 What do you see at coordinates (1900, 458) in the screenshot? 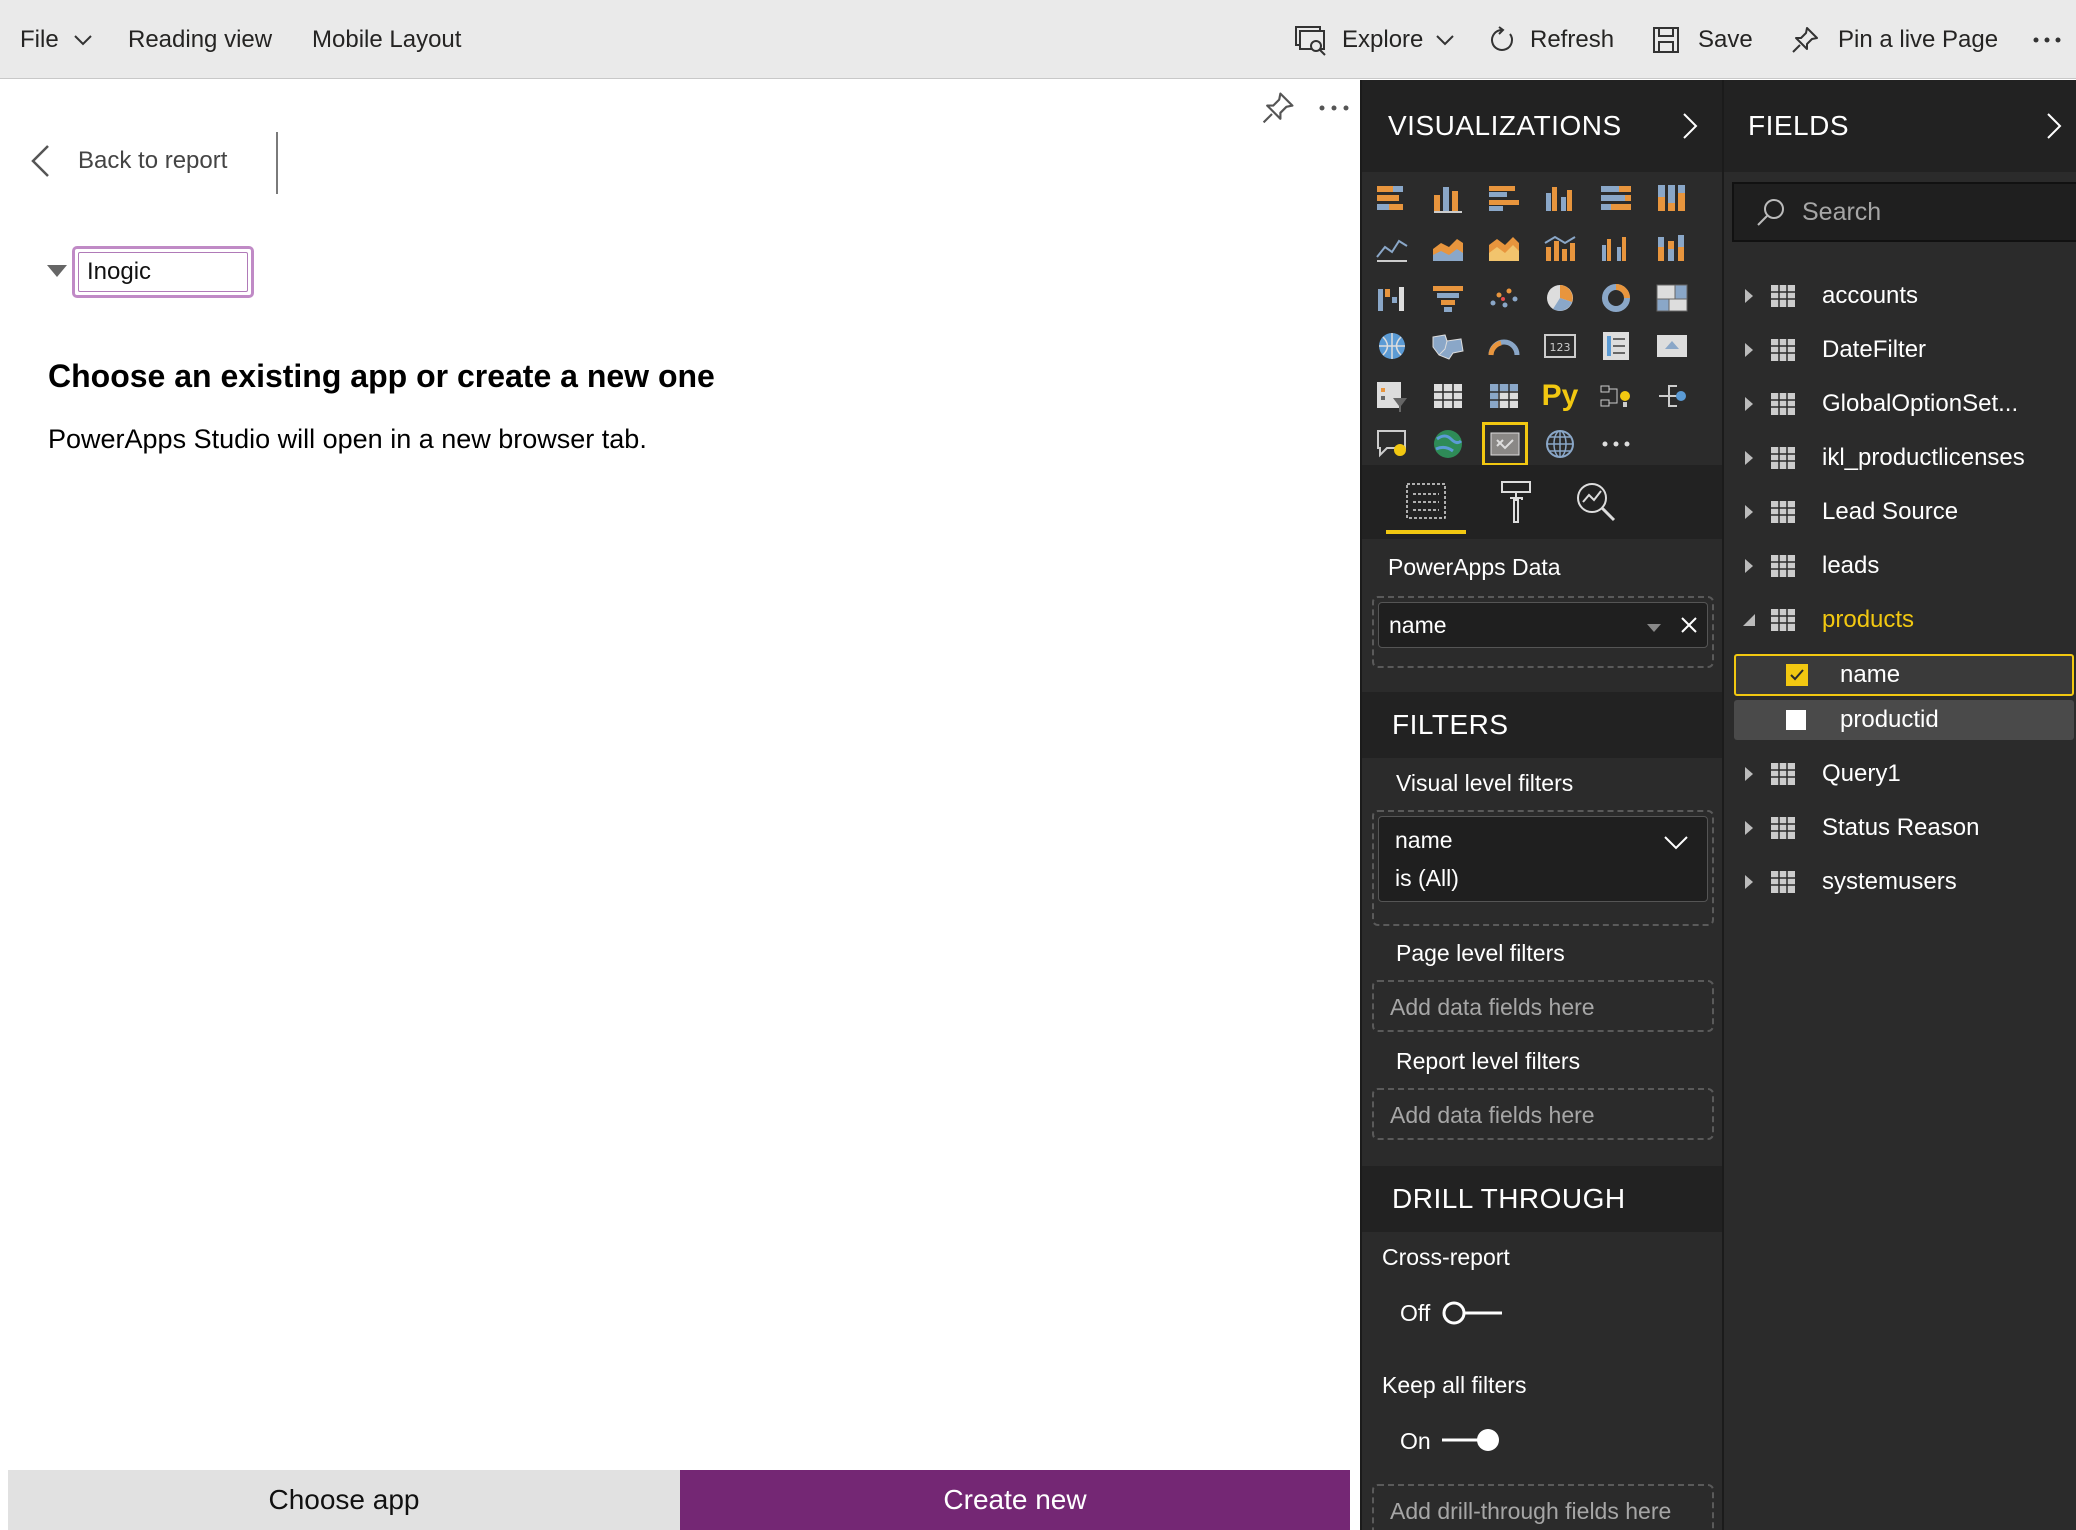
I see `field-table-row: ikl_productlicenses` at bounding box center [1900, 458].